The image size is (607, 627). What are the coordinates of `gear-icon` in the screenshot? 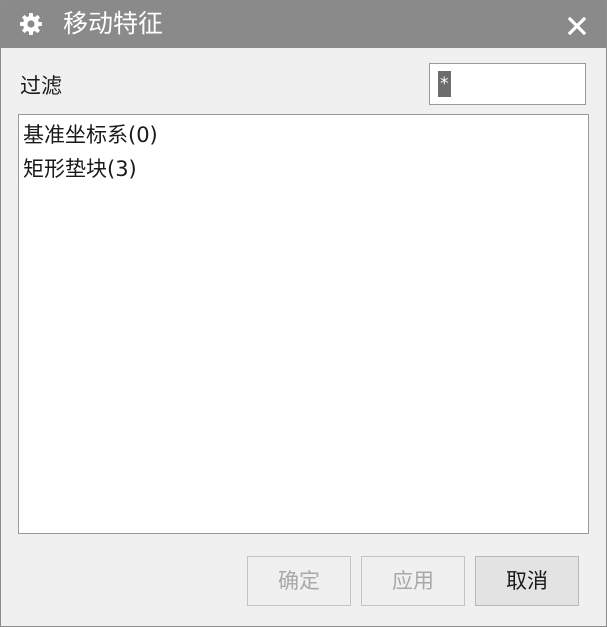 It's located at (31, 24).